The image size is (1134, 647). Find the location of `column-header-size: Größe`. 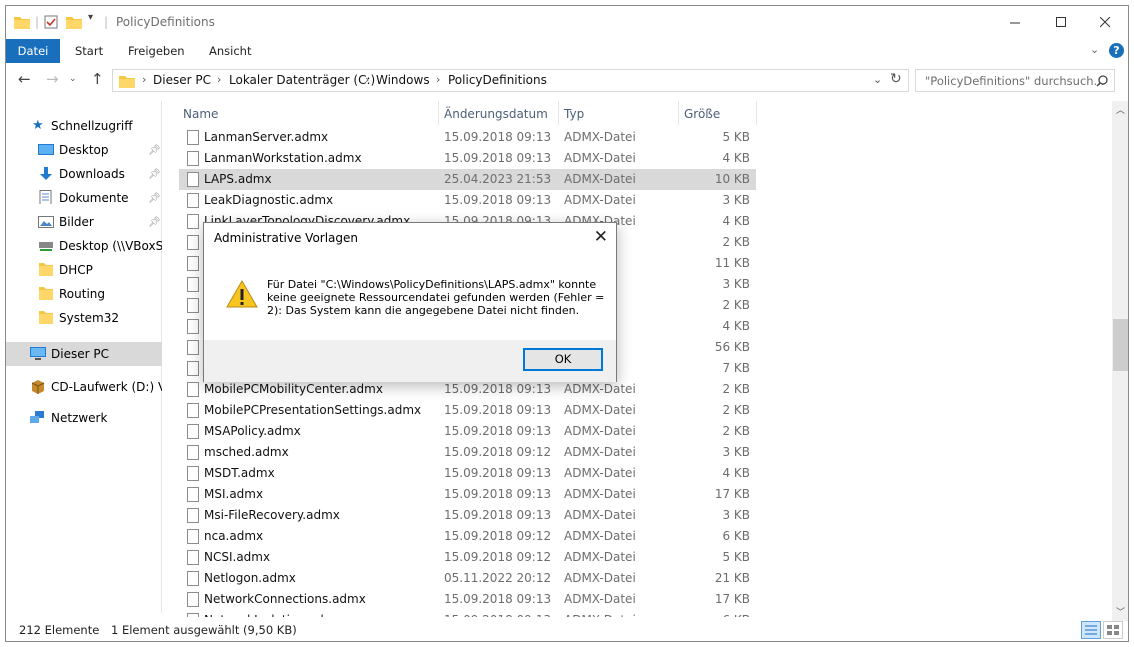

column-header-size: Größe is located at coordinates (719, 114).